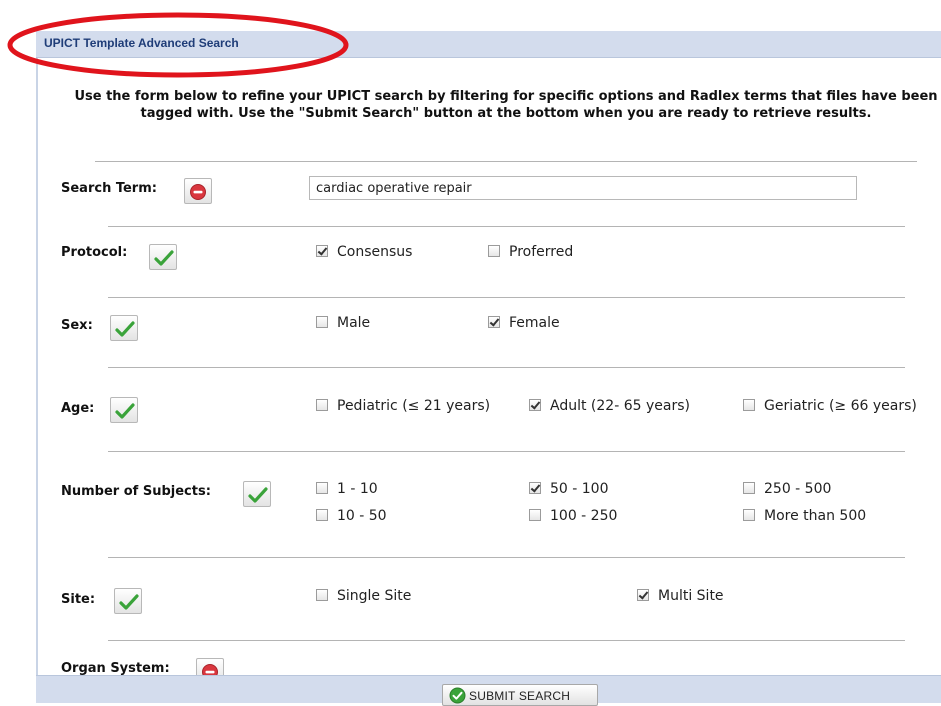 The height and width of the screenshot is (706, 941). Describe the element at coordinates (643, 595) in the screenshot. I see `multi-site-checkbox` at that location.